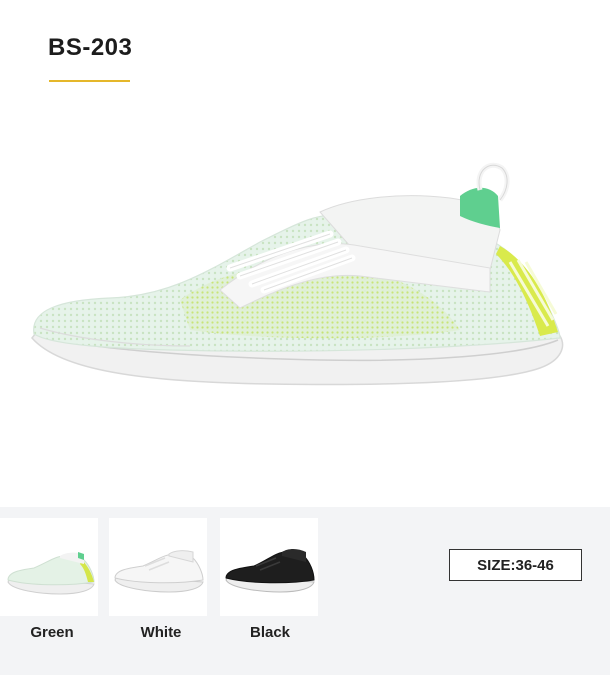 Image resolution: width=610 pixels, height=675 pixels. What do you see at coordinates (89, 81) in the screenshot?
I see `title-underline` at bounding box center [89, 81].